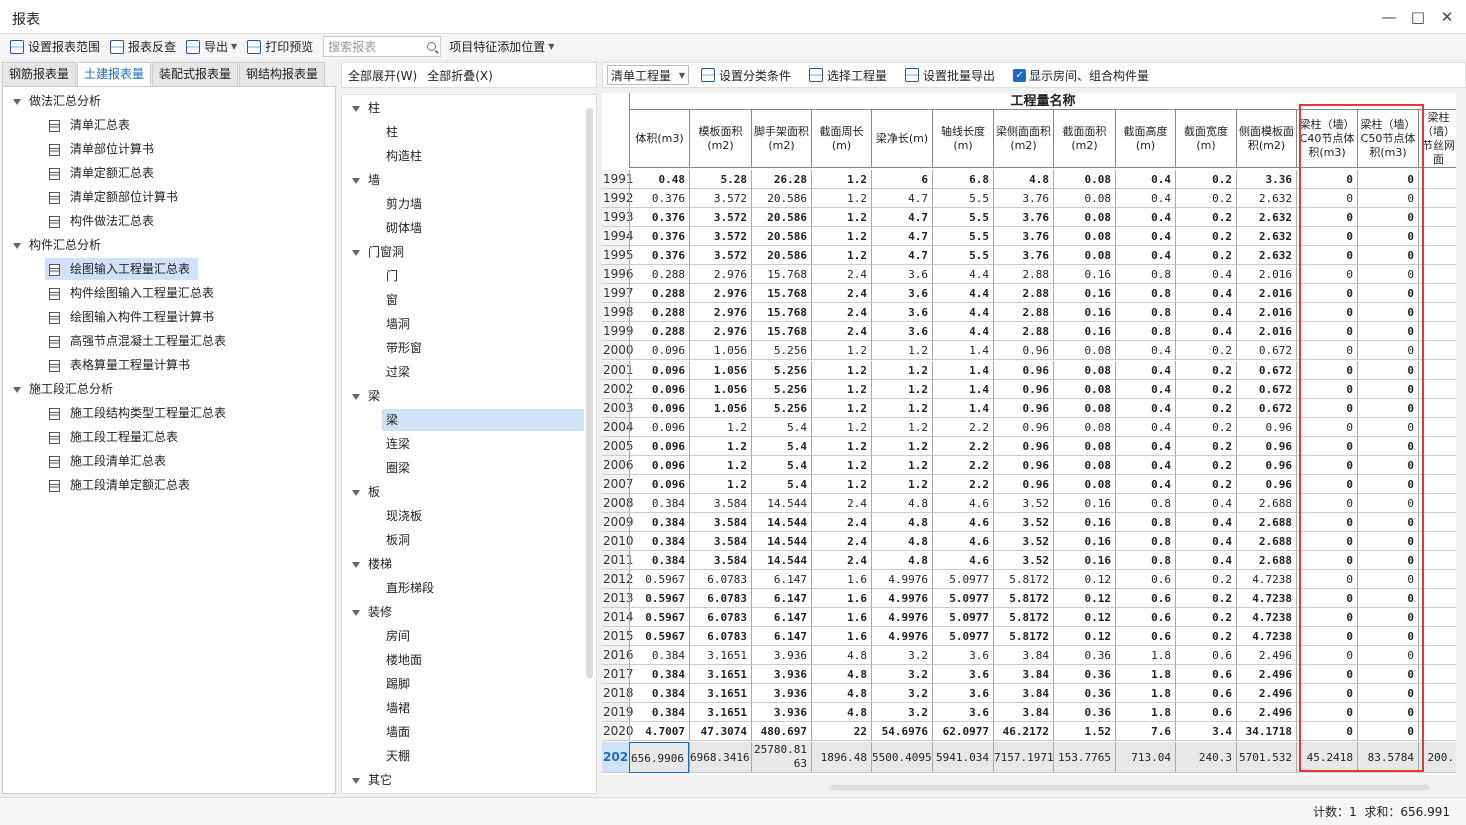 The width and height of the screenshot is (1466, 825). What do you see at coordinates (103, 221) in the screenshot?
I see `tree-item-report: 构件做法汇总表` at bounding box center [103, 221].